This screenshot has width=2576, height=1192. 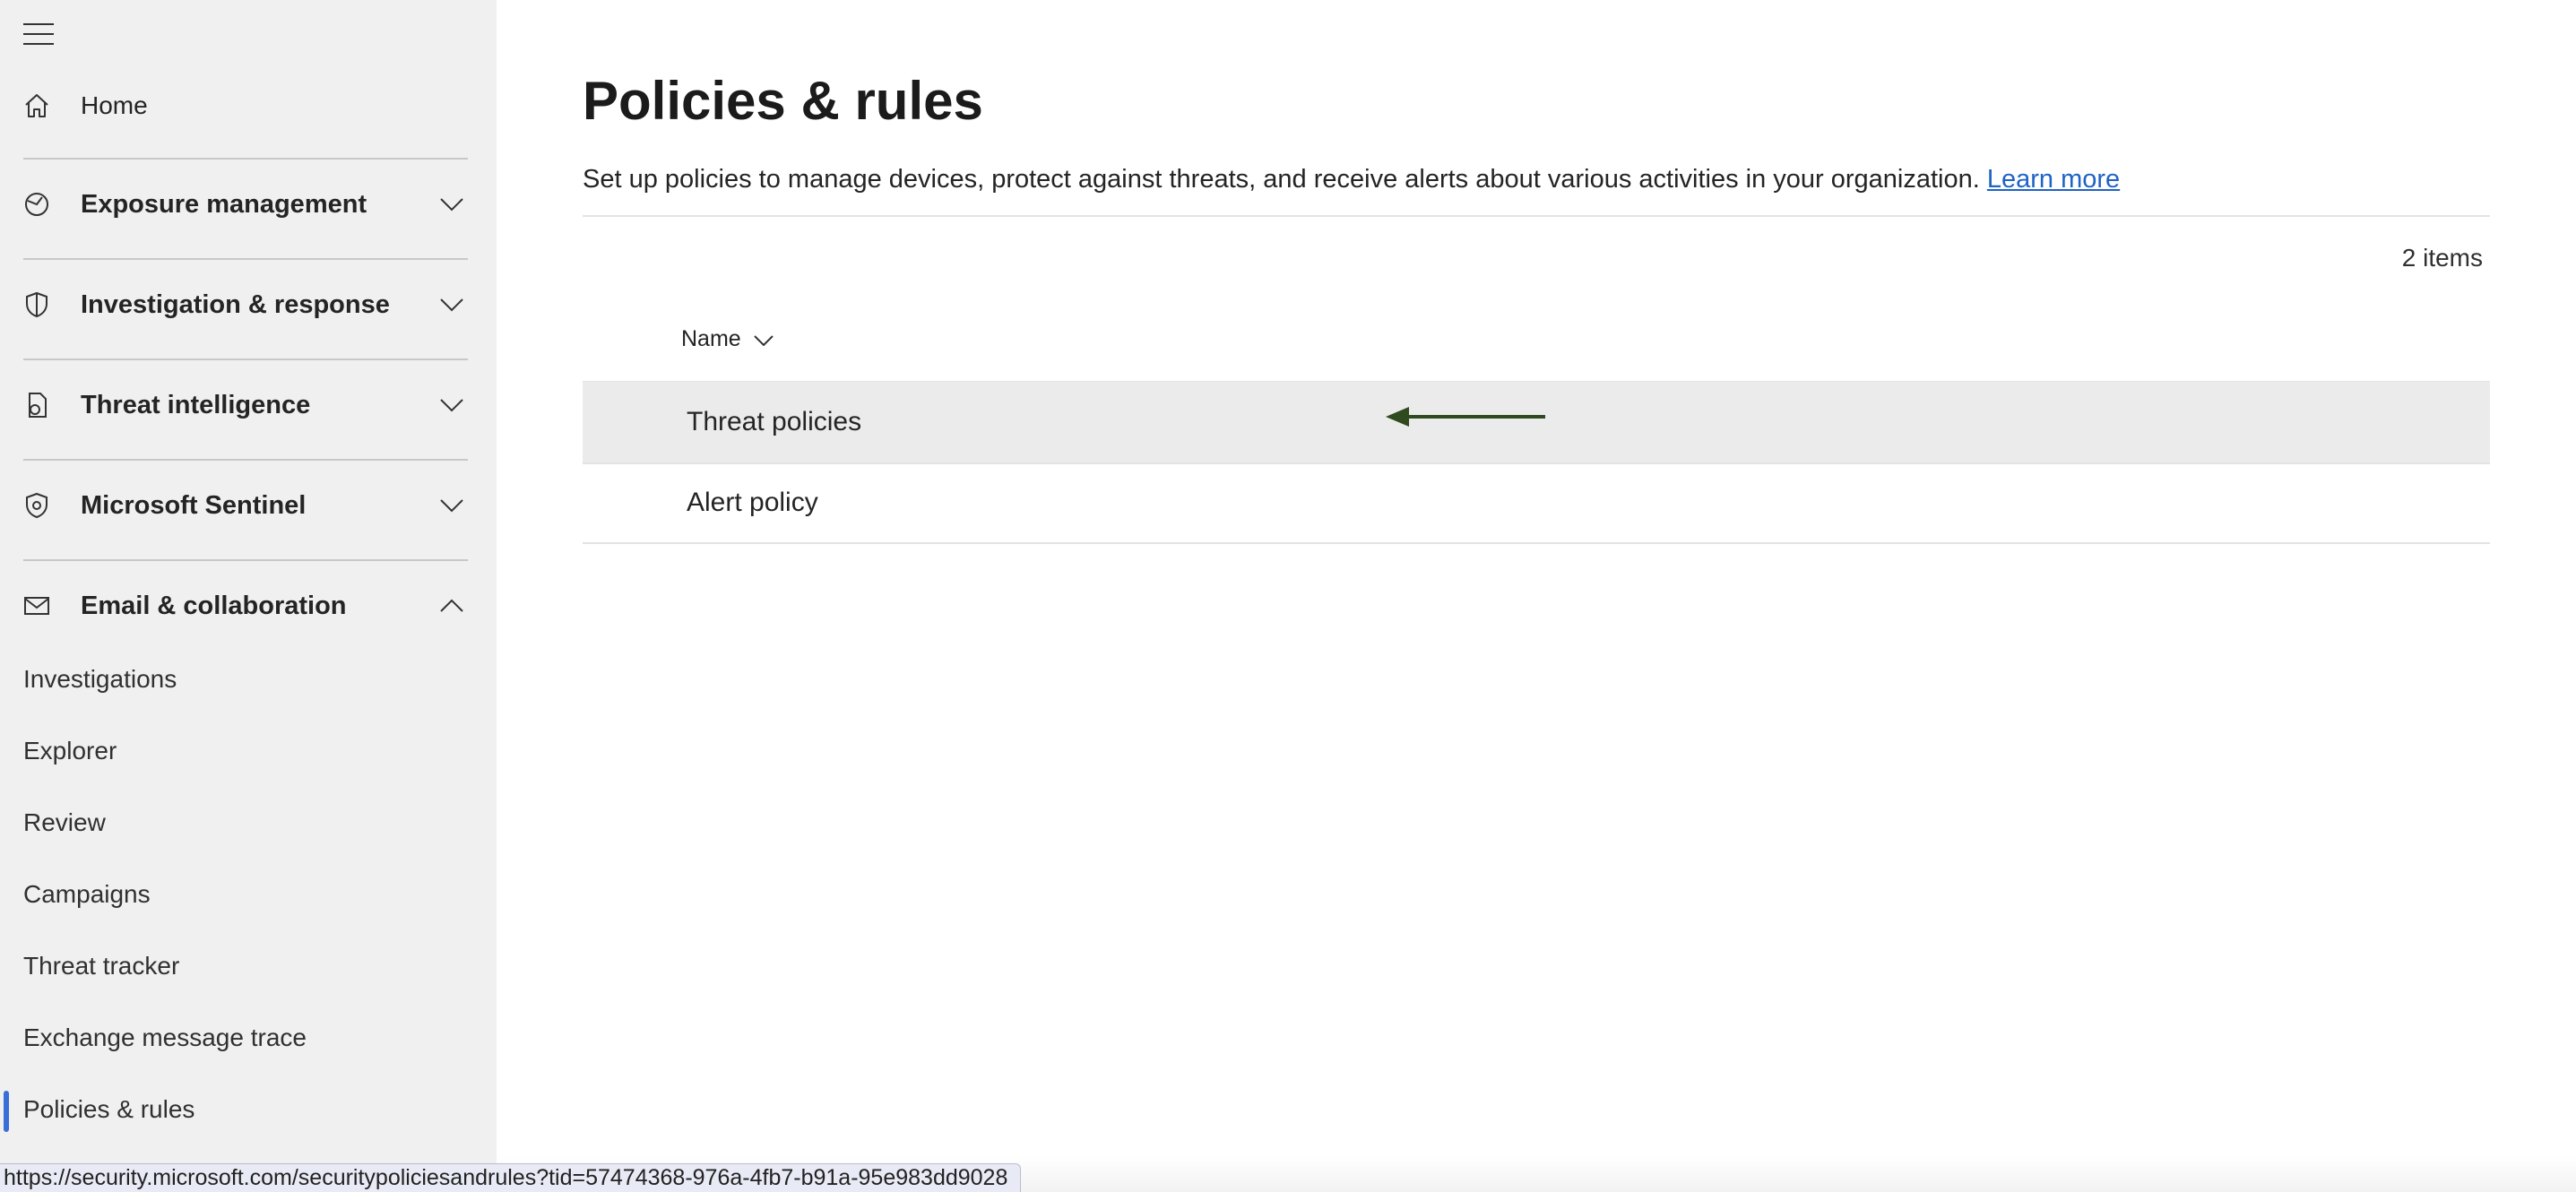 I want to click on column-header-name: Name, so click(x=727, y=339).